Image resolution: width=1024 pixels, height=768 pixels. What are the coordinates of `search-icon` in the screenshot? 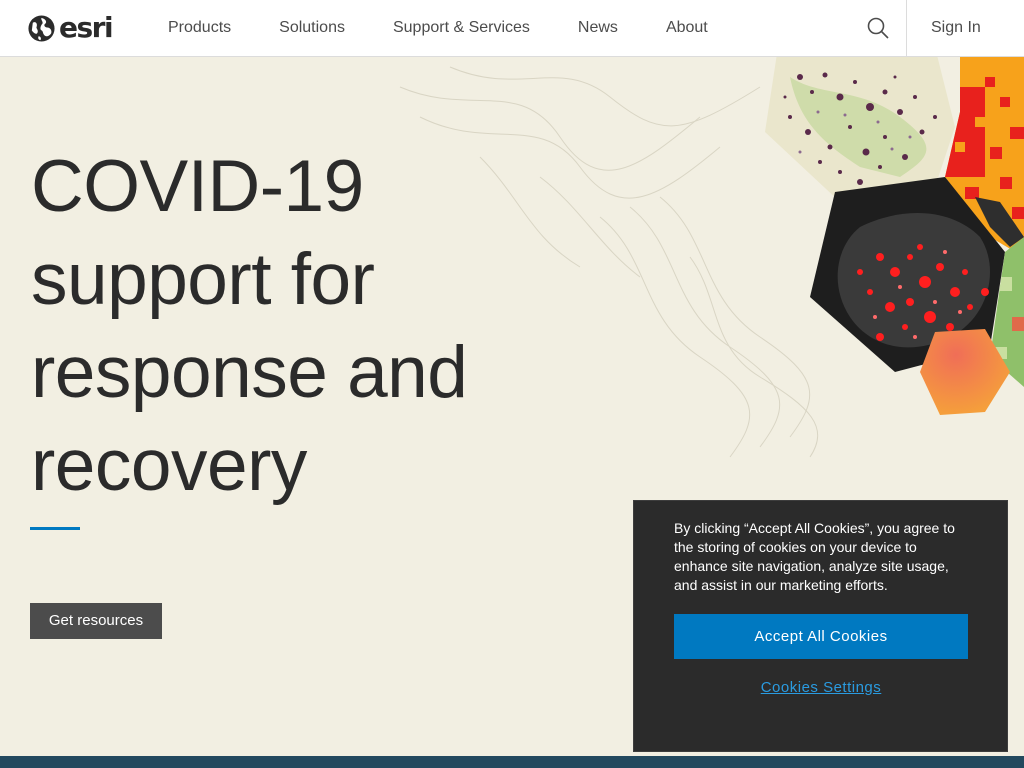 It's located at (878, 28).